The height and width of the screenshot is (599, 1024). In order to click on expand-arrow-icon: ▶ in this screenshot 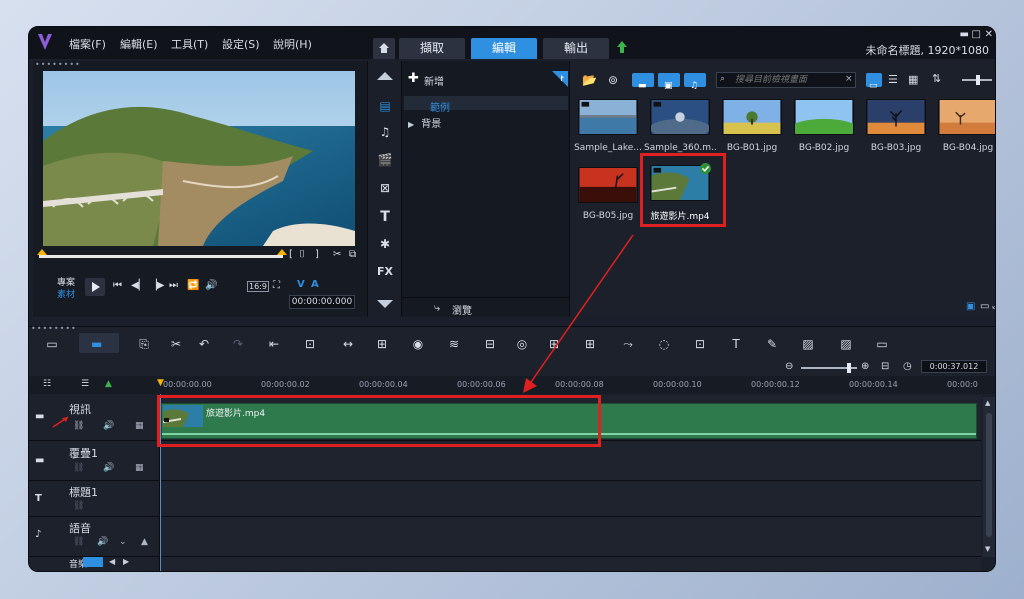, I will do `click(411, 124)`.